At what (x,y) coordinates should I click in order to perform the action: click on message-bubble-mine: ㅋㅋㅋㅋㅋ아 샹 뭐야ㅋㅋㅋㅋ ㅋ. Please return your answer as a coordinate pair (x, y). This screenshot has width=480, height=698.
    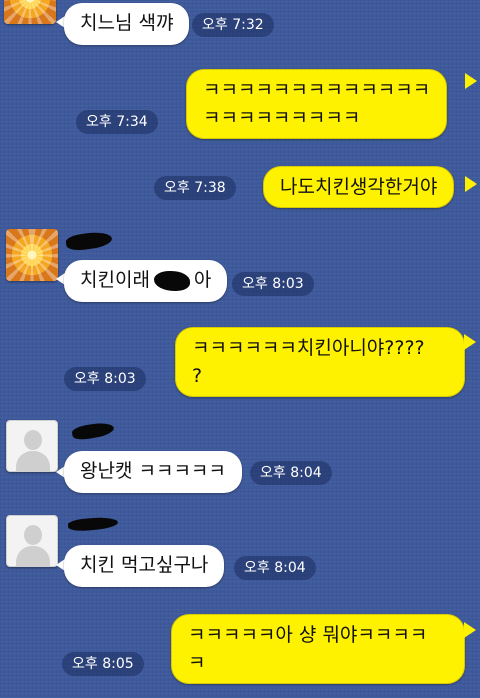
    Looking at the image, I should click on (318, 649).